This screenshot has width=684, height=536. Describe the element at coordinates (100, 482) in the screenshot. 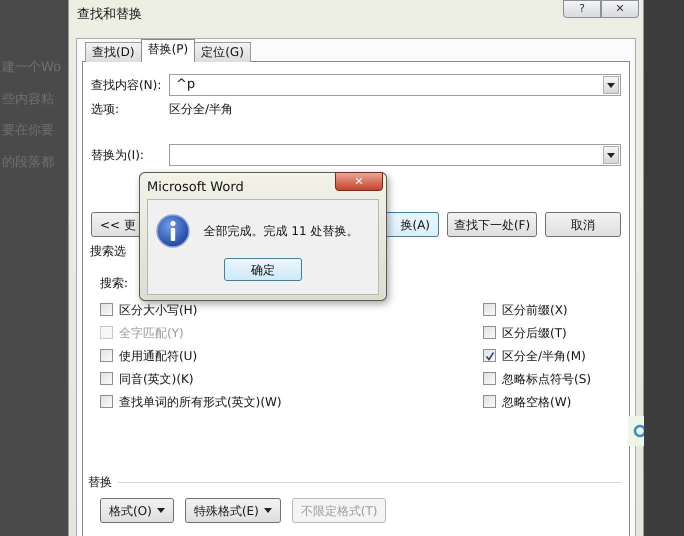

I see `group-label: 替换` at that location.